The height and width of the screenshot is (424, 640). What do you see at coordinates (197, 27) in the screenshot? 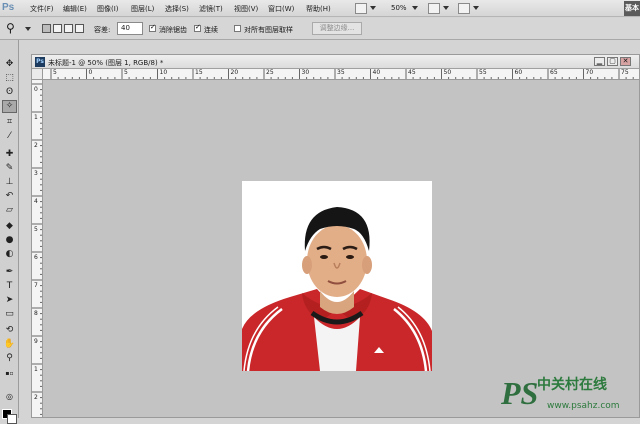
I see `contiguous-checkbox` at bounding box center [197, 27].